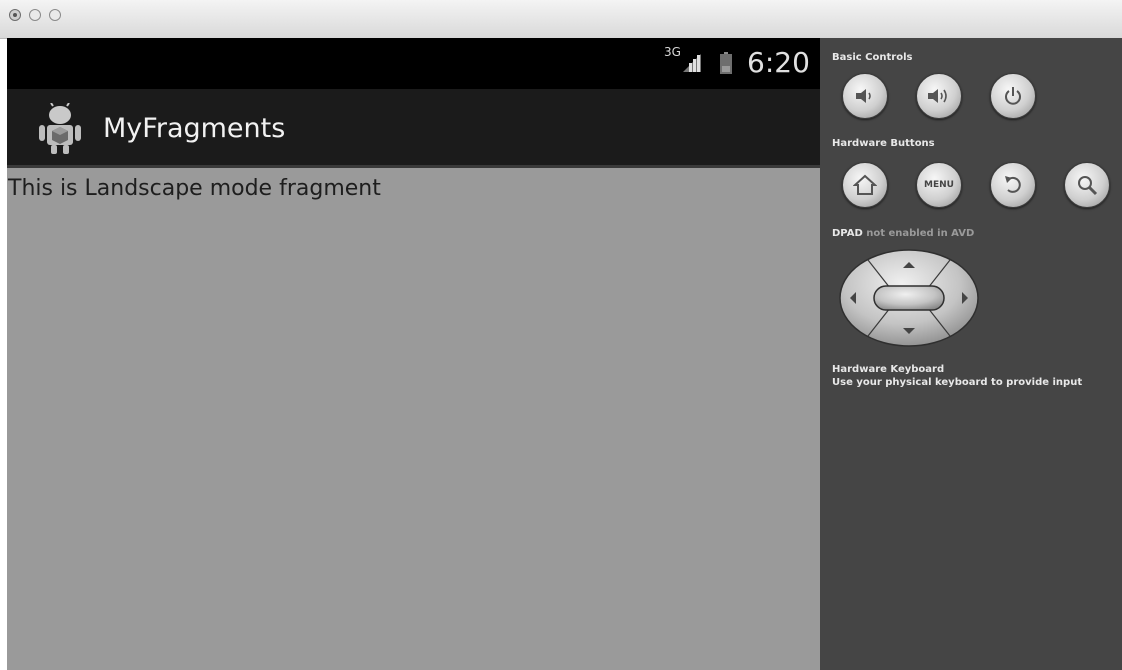  I want to click on status-bar: 3G 6:20, so click(413, 63).